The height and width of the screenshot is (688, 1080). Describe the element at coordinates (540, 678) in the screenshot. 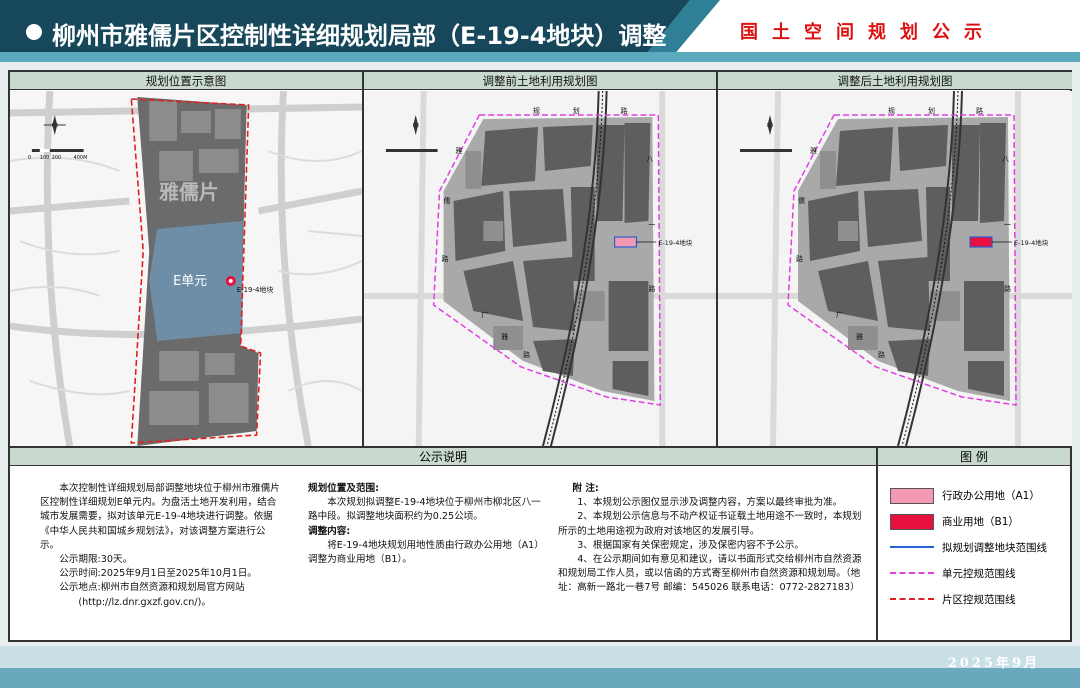

I see `footer-strip` at that location.